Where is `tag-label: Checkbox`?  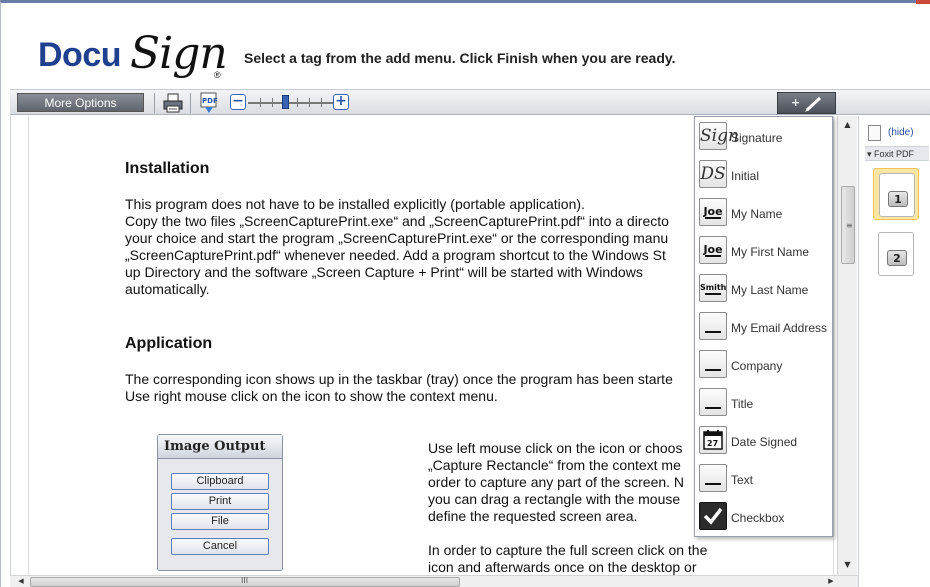 tag-label: Checkbox is located at coordinates (758, 518).